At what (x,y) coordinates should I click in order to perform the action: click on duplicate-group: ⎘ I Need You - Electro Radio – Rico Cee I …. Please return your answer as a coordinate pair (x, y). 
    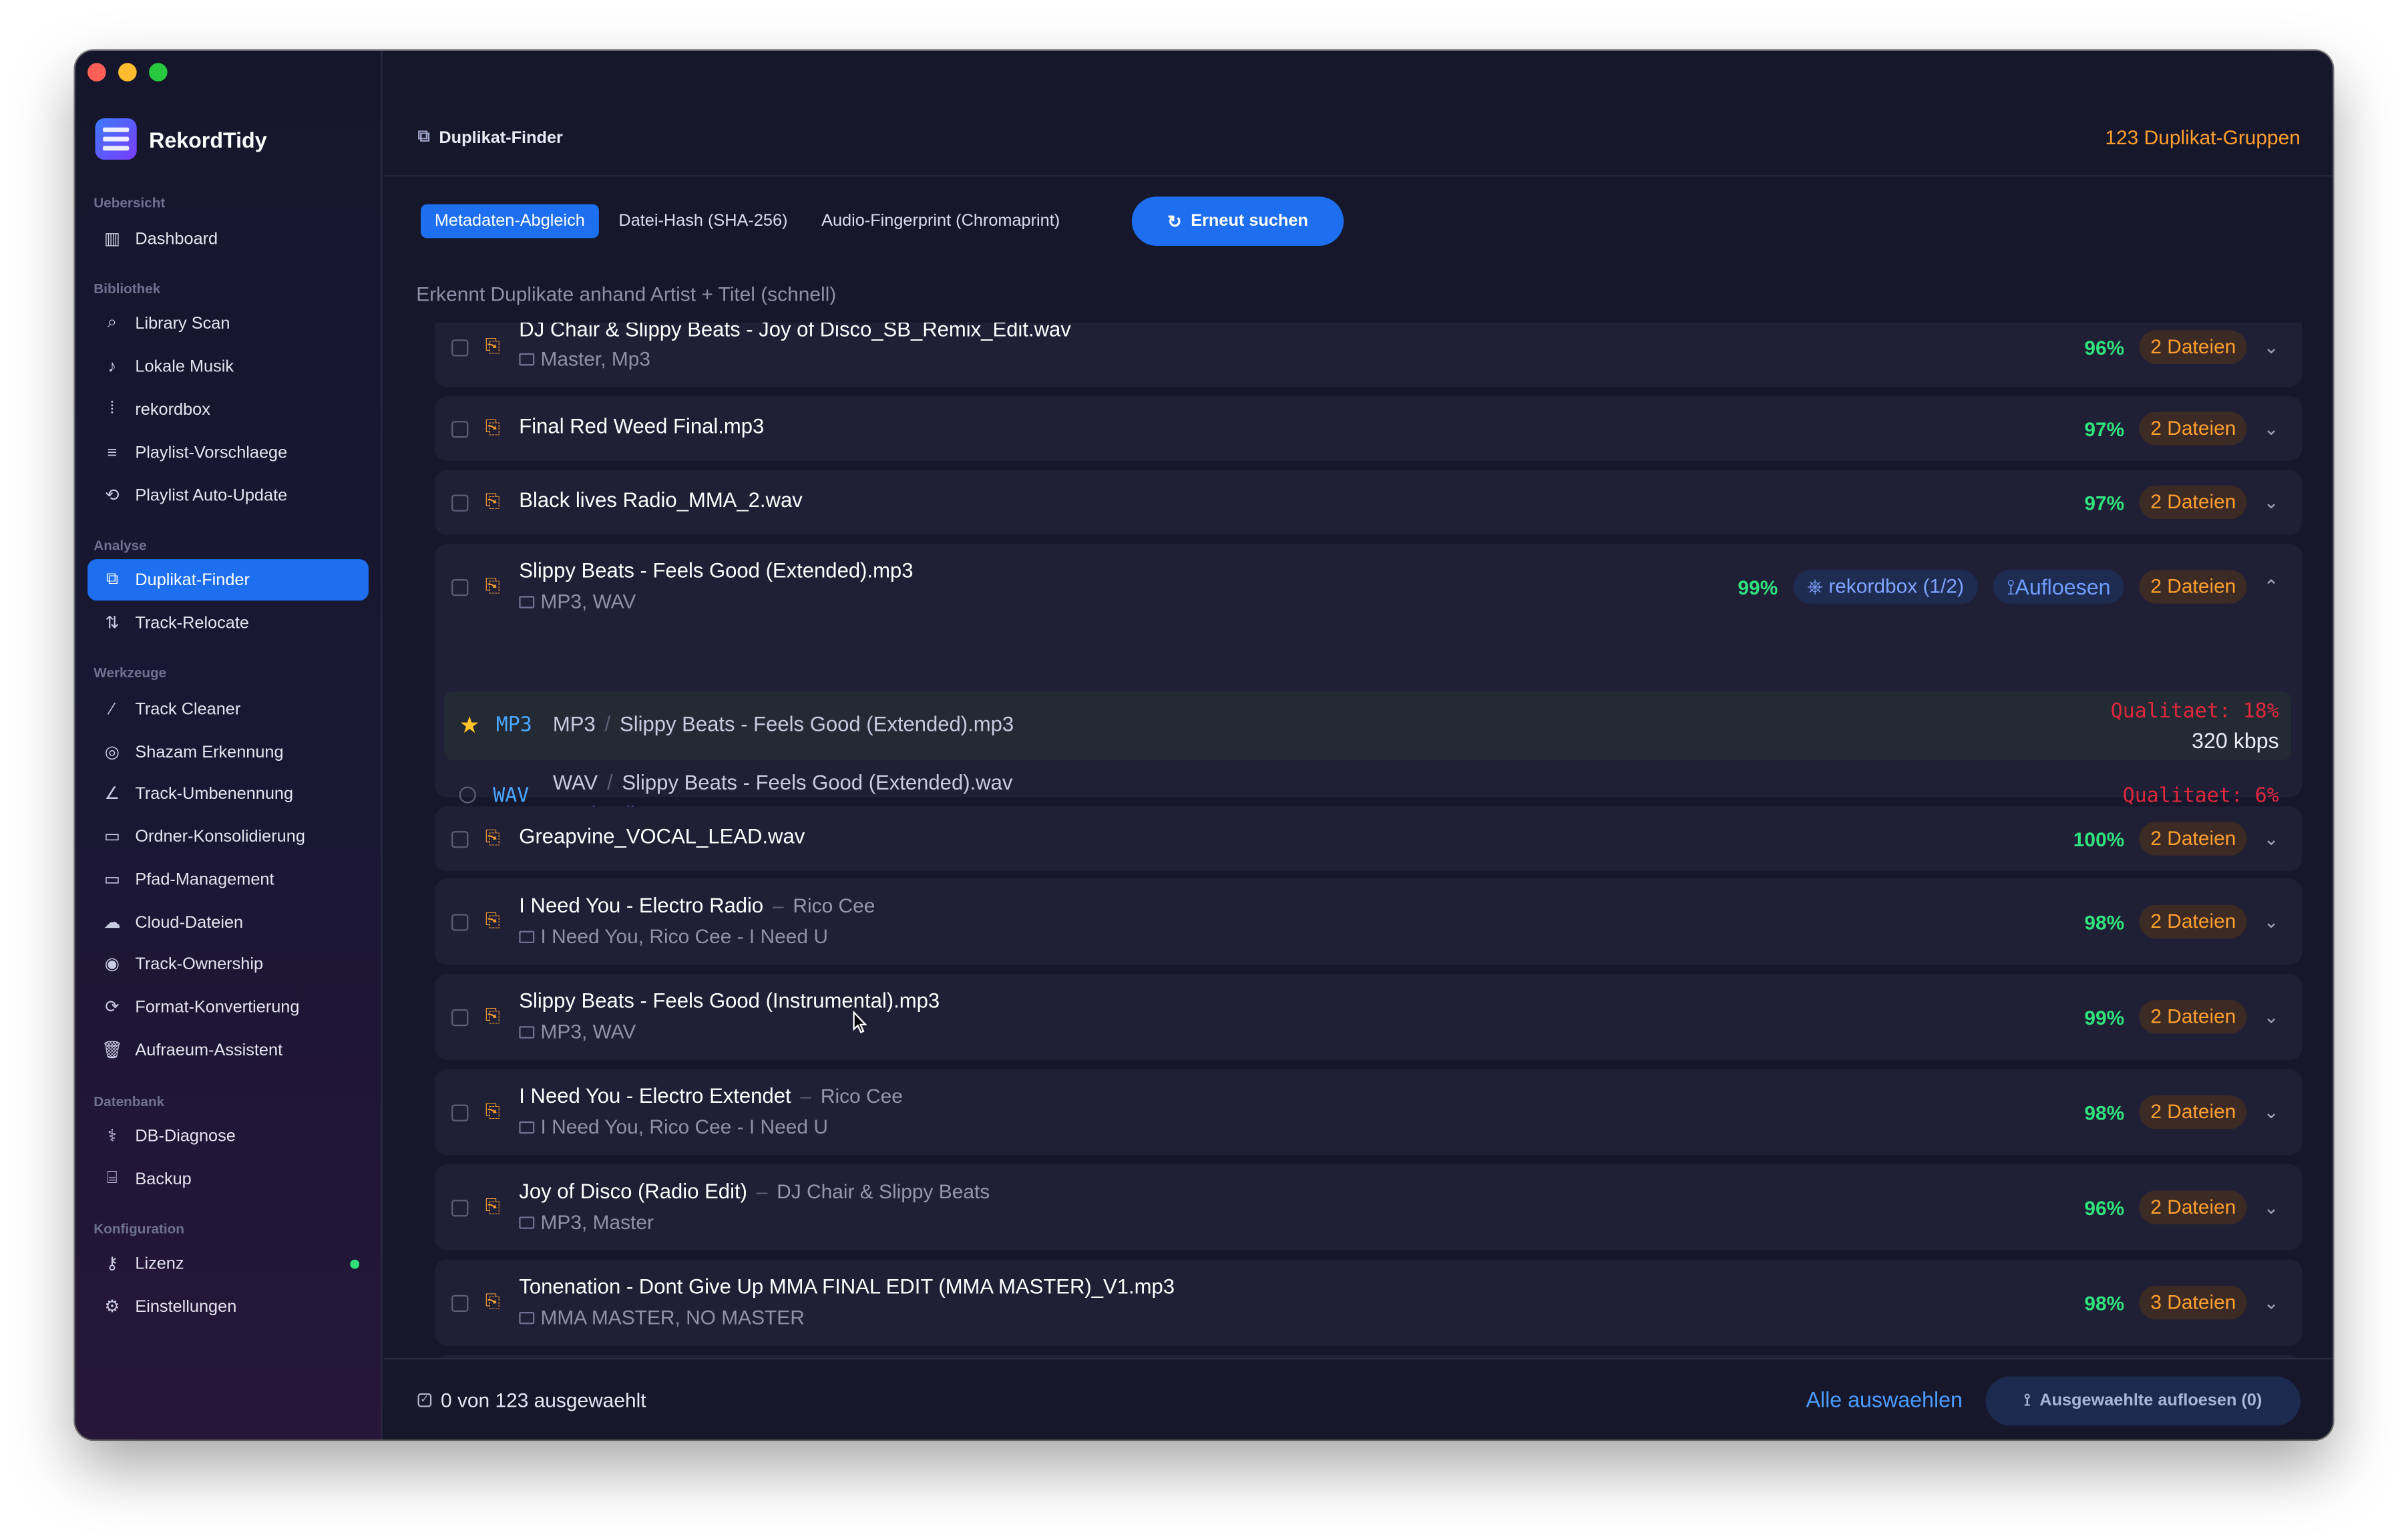
    Looking at the image, I should click on (1368, 921).